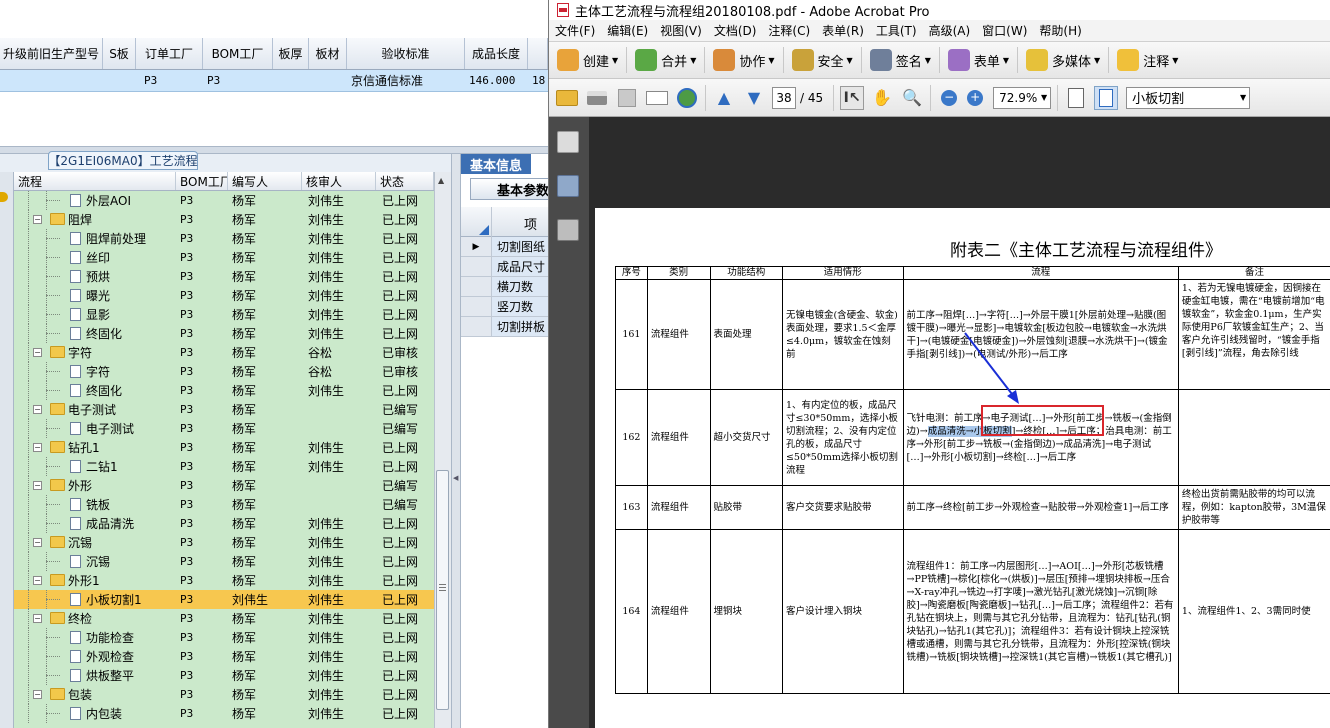  Describe the element at coordinates (51, 53) in the screenshot. I see `col-old-model: 升级前旧生产型号` at that location.